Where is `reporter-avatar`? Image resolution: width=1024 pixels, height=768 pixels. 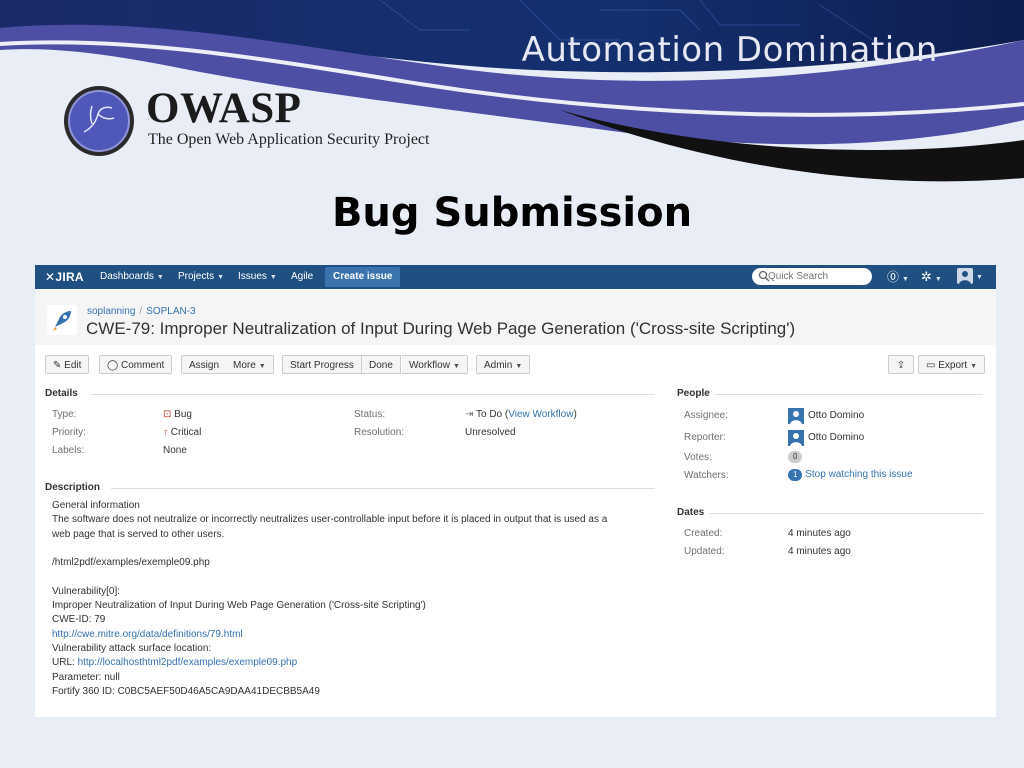 reporter-avatar is located at coordinates (796, 438).